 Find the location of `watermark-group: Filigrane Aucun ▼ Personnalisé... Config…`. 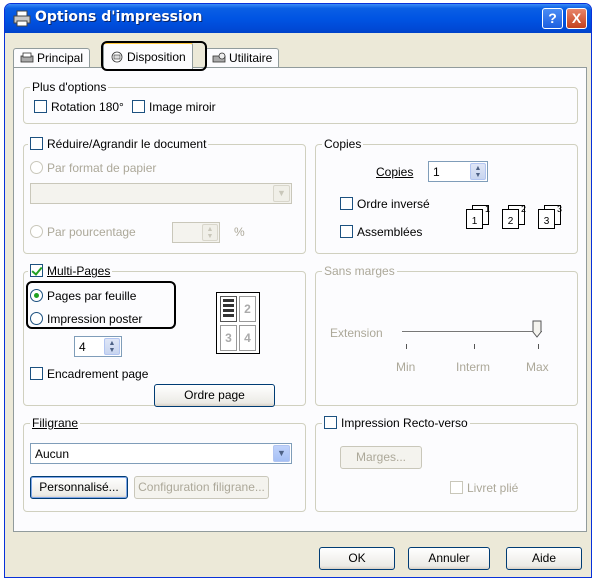

watermark-group: Filigrane Aucun ▼ Personnalisé... Config… is located at coordinates (164, 464).